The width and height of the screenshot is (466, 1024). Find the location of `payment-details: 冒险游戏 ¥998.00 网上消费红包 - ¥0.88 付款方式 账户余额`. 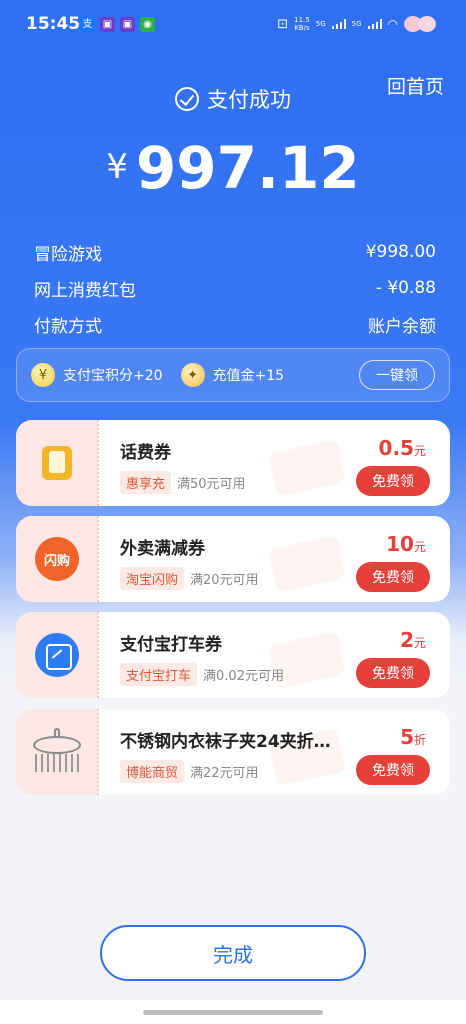

payment-details: 冒险游戏 ¥998.00 网上消费红包 - ¥0.88 付款方式 账户余额 is located at coordinates (235, 288).